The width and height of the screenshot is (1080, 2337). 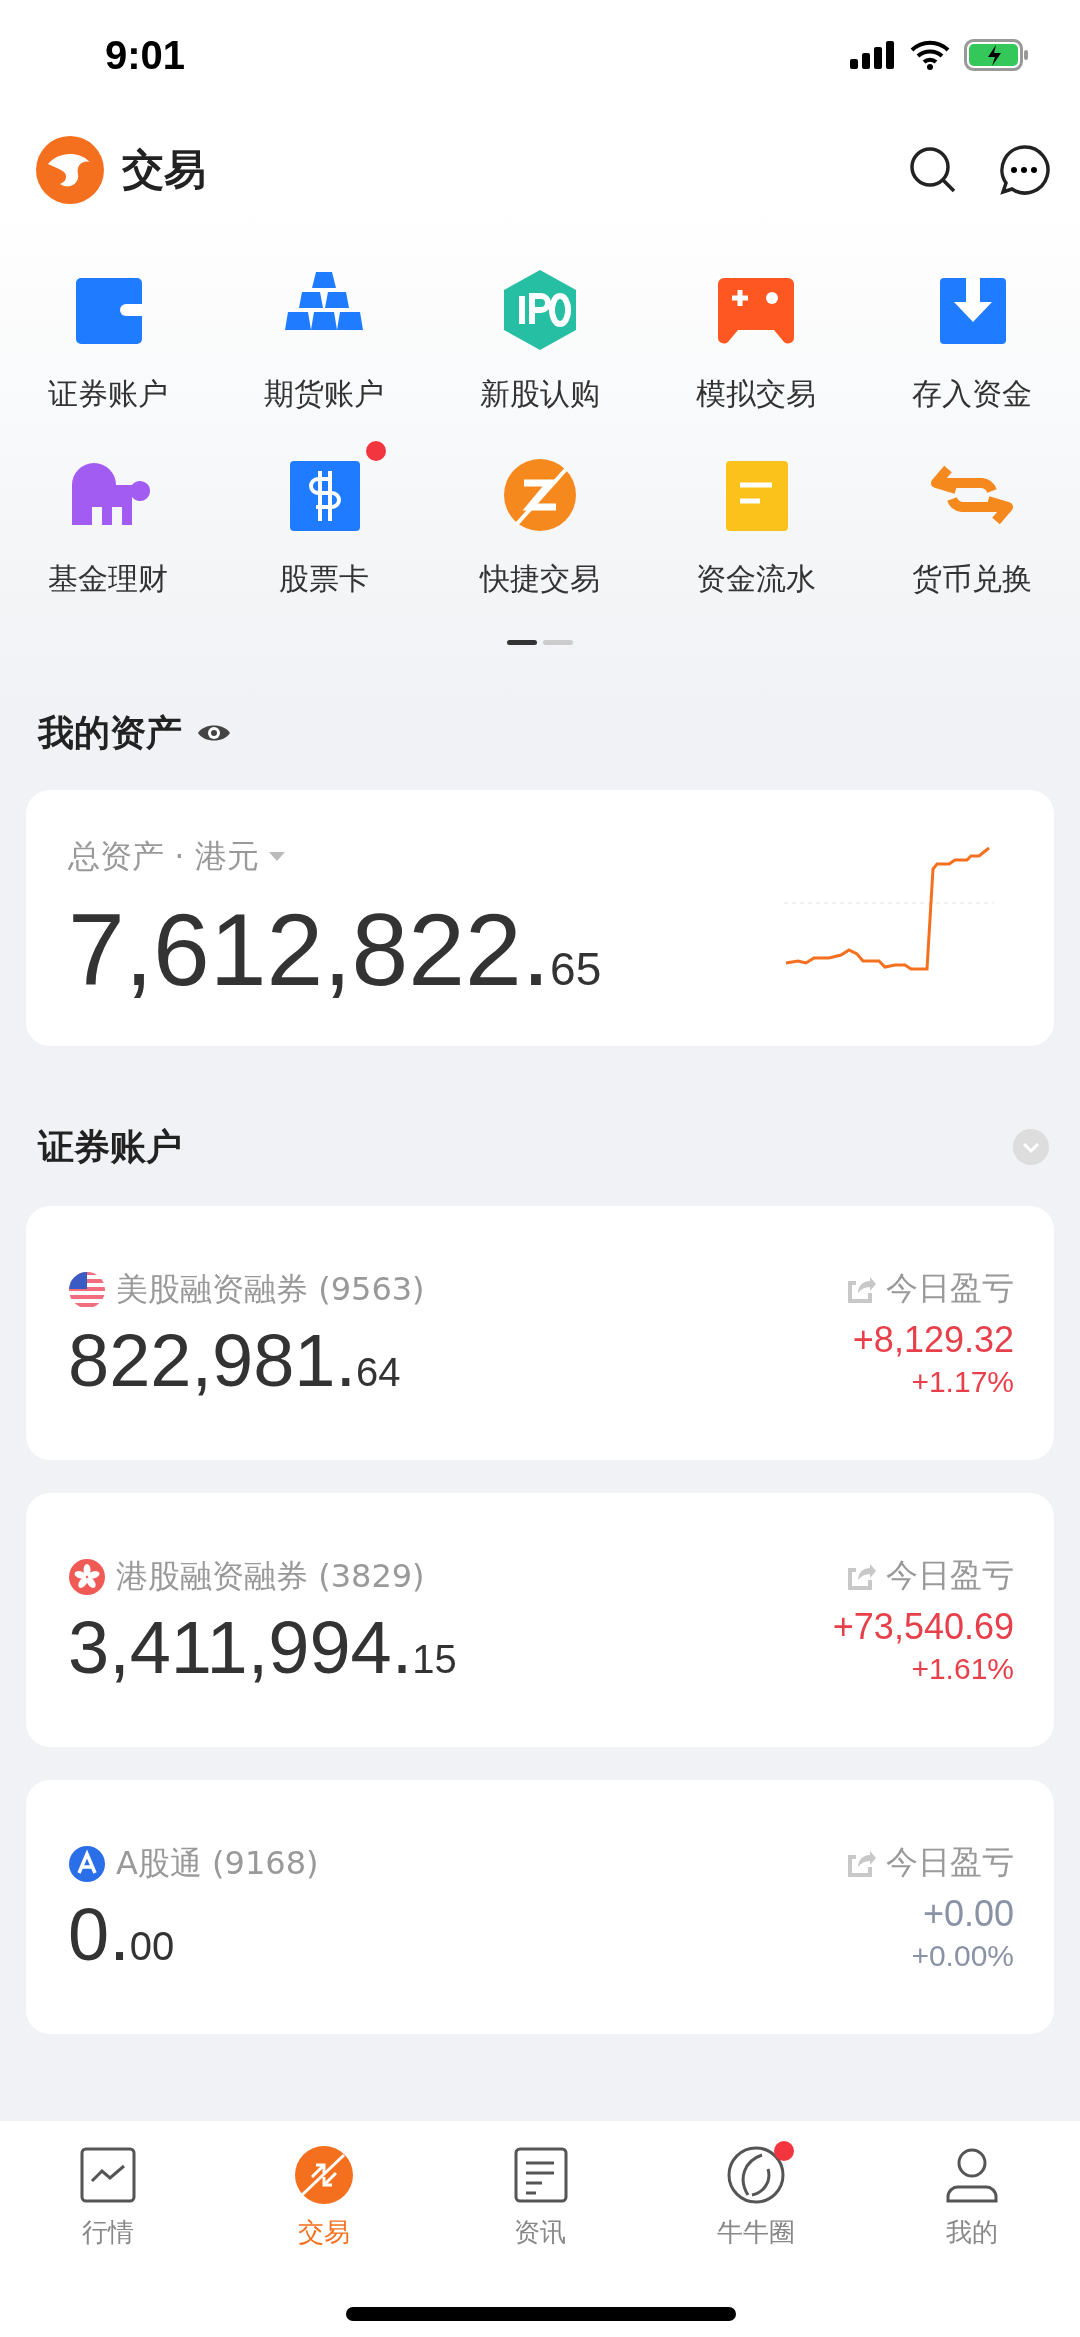 What do you see at coordinates (756, 579) in the screenshot?
I see `shortcut-label: 资金流水` at bounding box center [756, 579].